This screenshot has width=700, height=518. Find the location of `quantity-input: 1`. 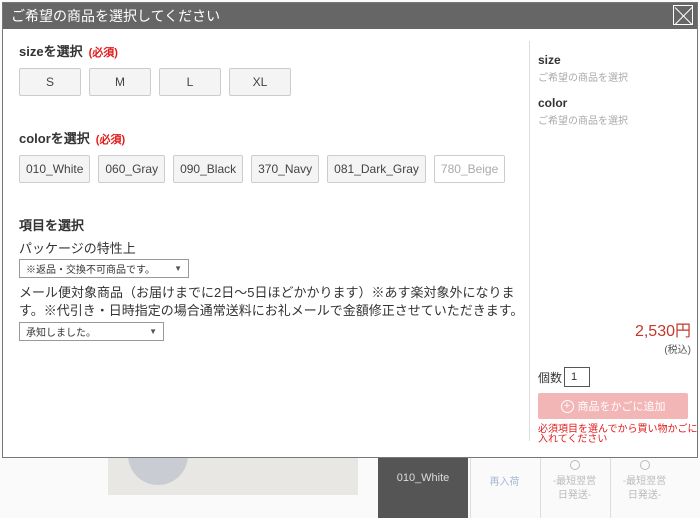

quantity-input: 1 is located at coordinates (577, 377).